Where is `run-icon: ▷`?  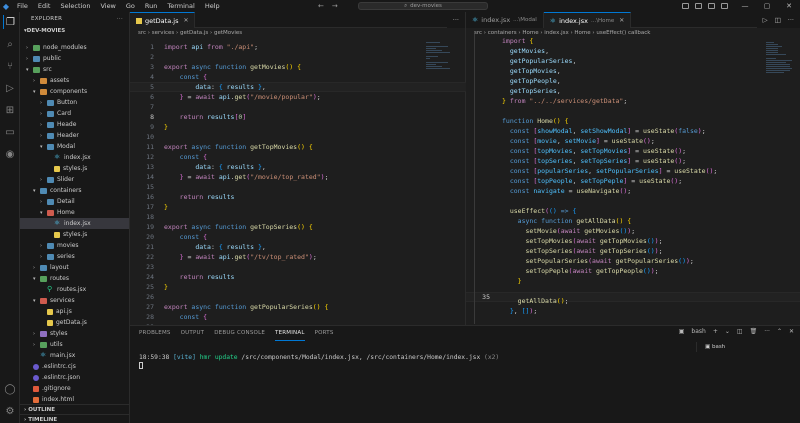
run-icon: ▷ is located at coordinates (765, 20).